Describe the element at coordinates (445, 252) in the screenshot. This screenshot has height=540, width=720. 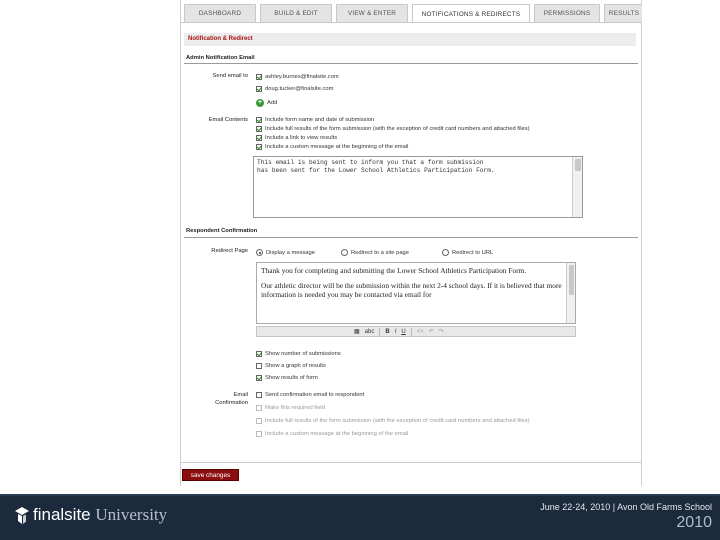
I see `redirect-url-radio` at that location.